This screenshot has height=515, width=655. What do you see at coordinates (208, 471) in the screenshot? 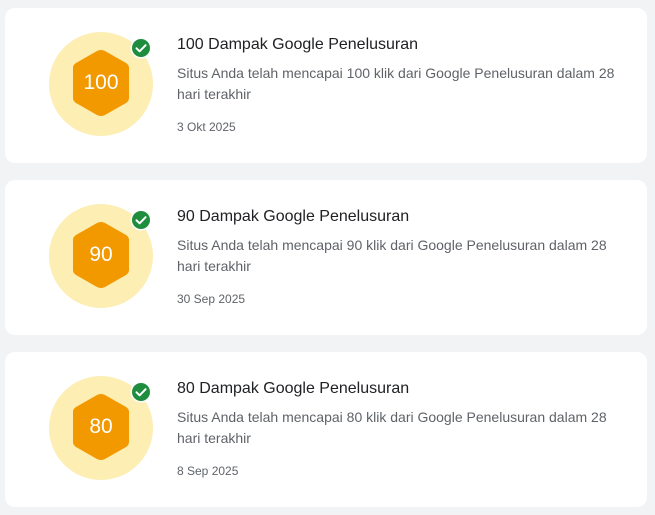
I see `achievement-date: 8 Sep 2025` at bounding box center [208, 471].